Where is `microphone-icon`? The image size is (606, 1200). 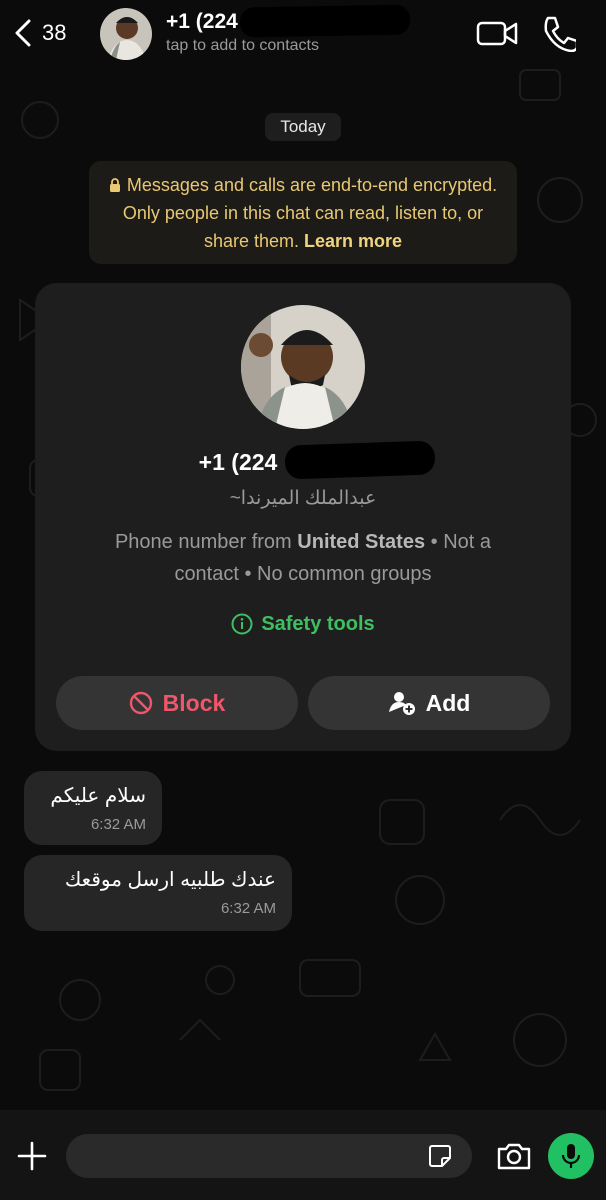 microphone-icon is located at coordinates (571, 1156).